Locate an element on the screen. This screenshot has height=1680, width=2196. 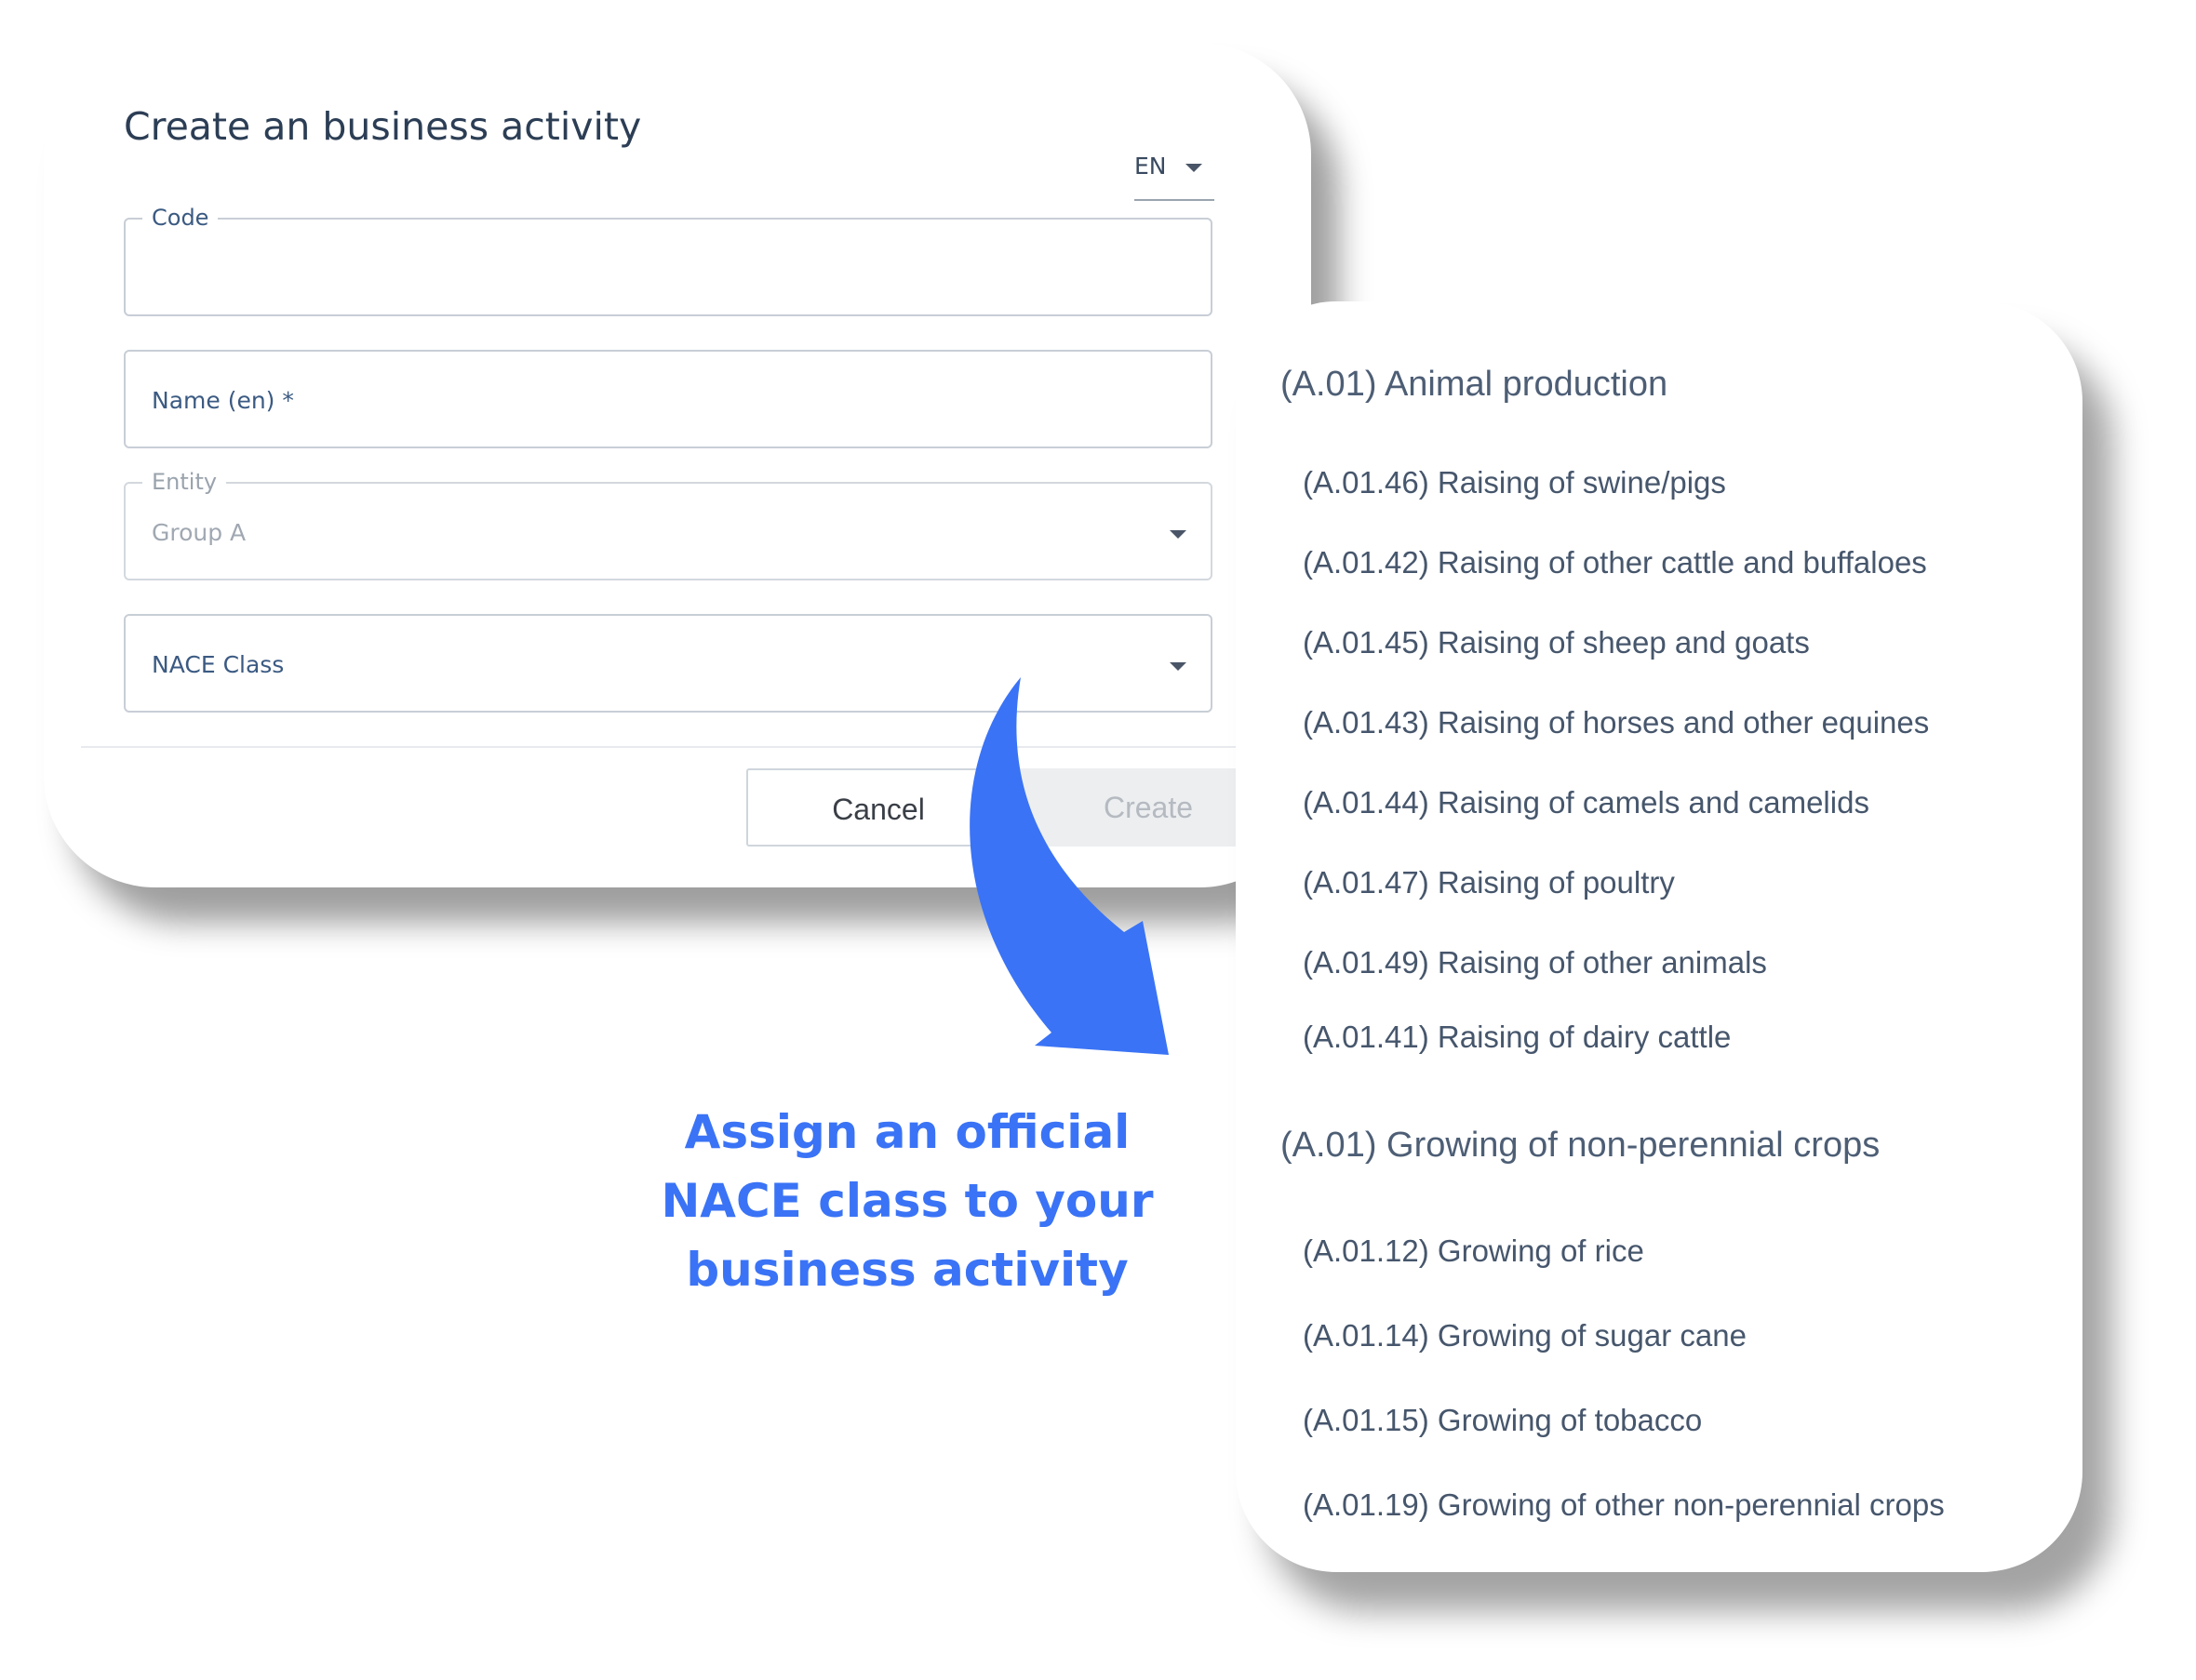
list-item: (A.01.49) Raising of other animals is located at coordinates (1535, 962).